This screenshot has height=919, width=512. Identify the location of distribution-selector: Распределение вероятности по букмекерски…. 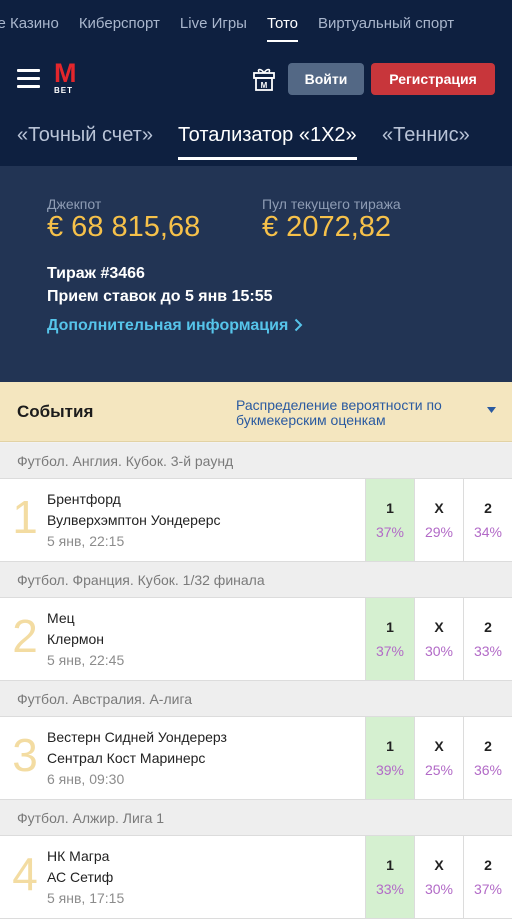
(356, 413).